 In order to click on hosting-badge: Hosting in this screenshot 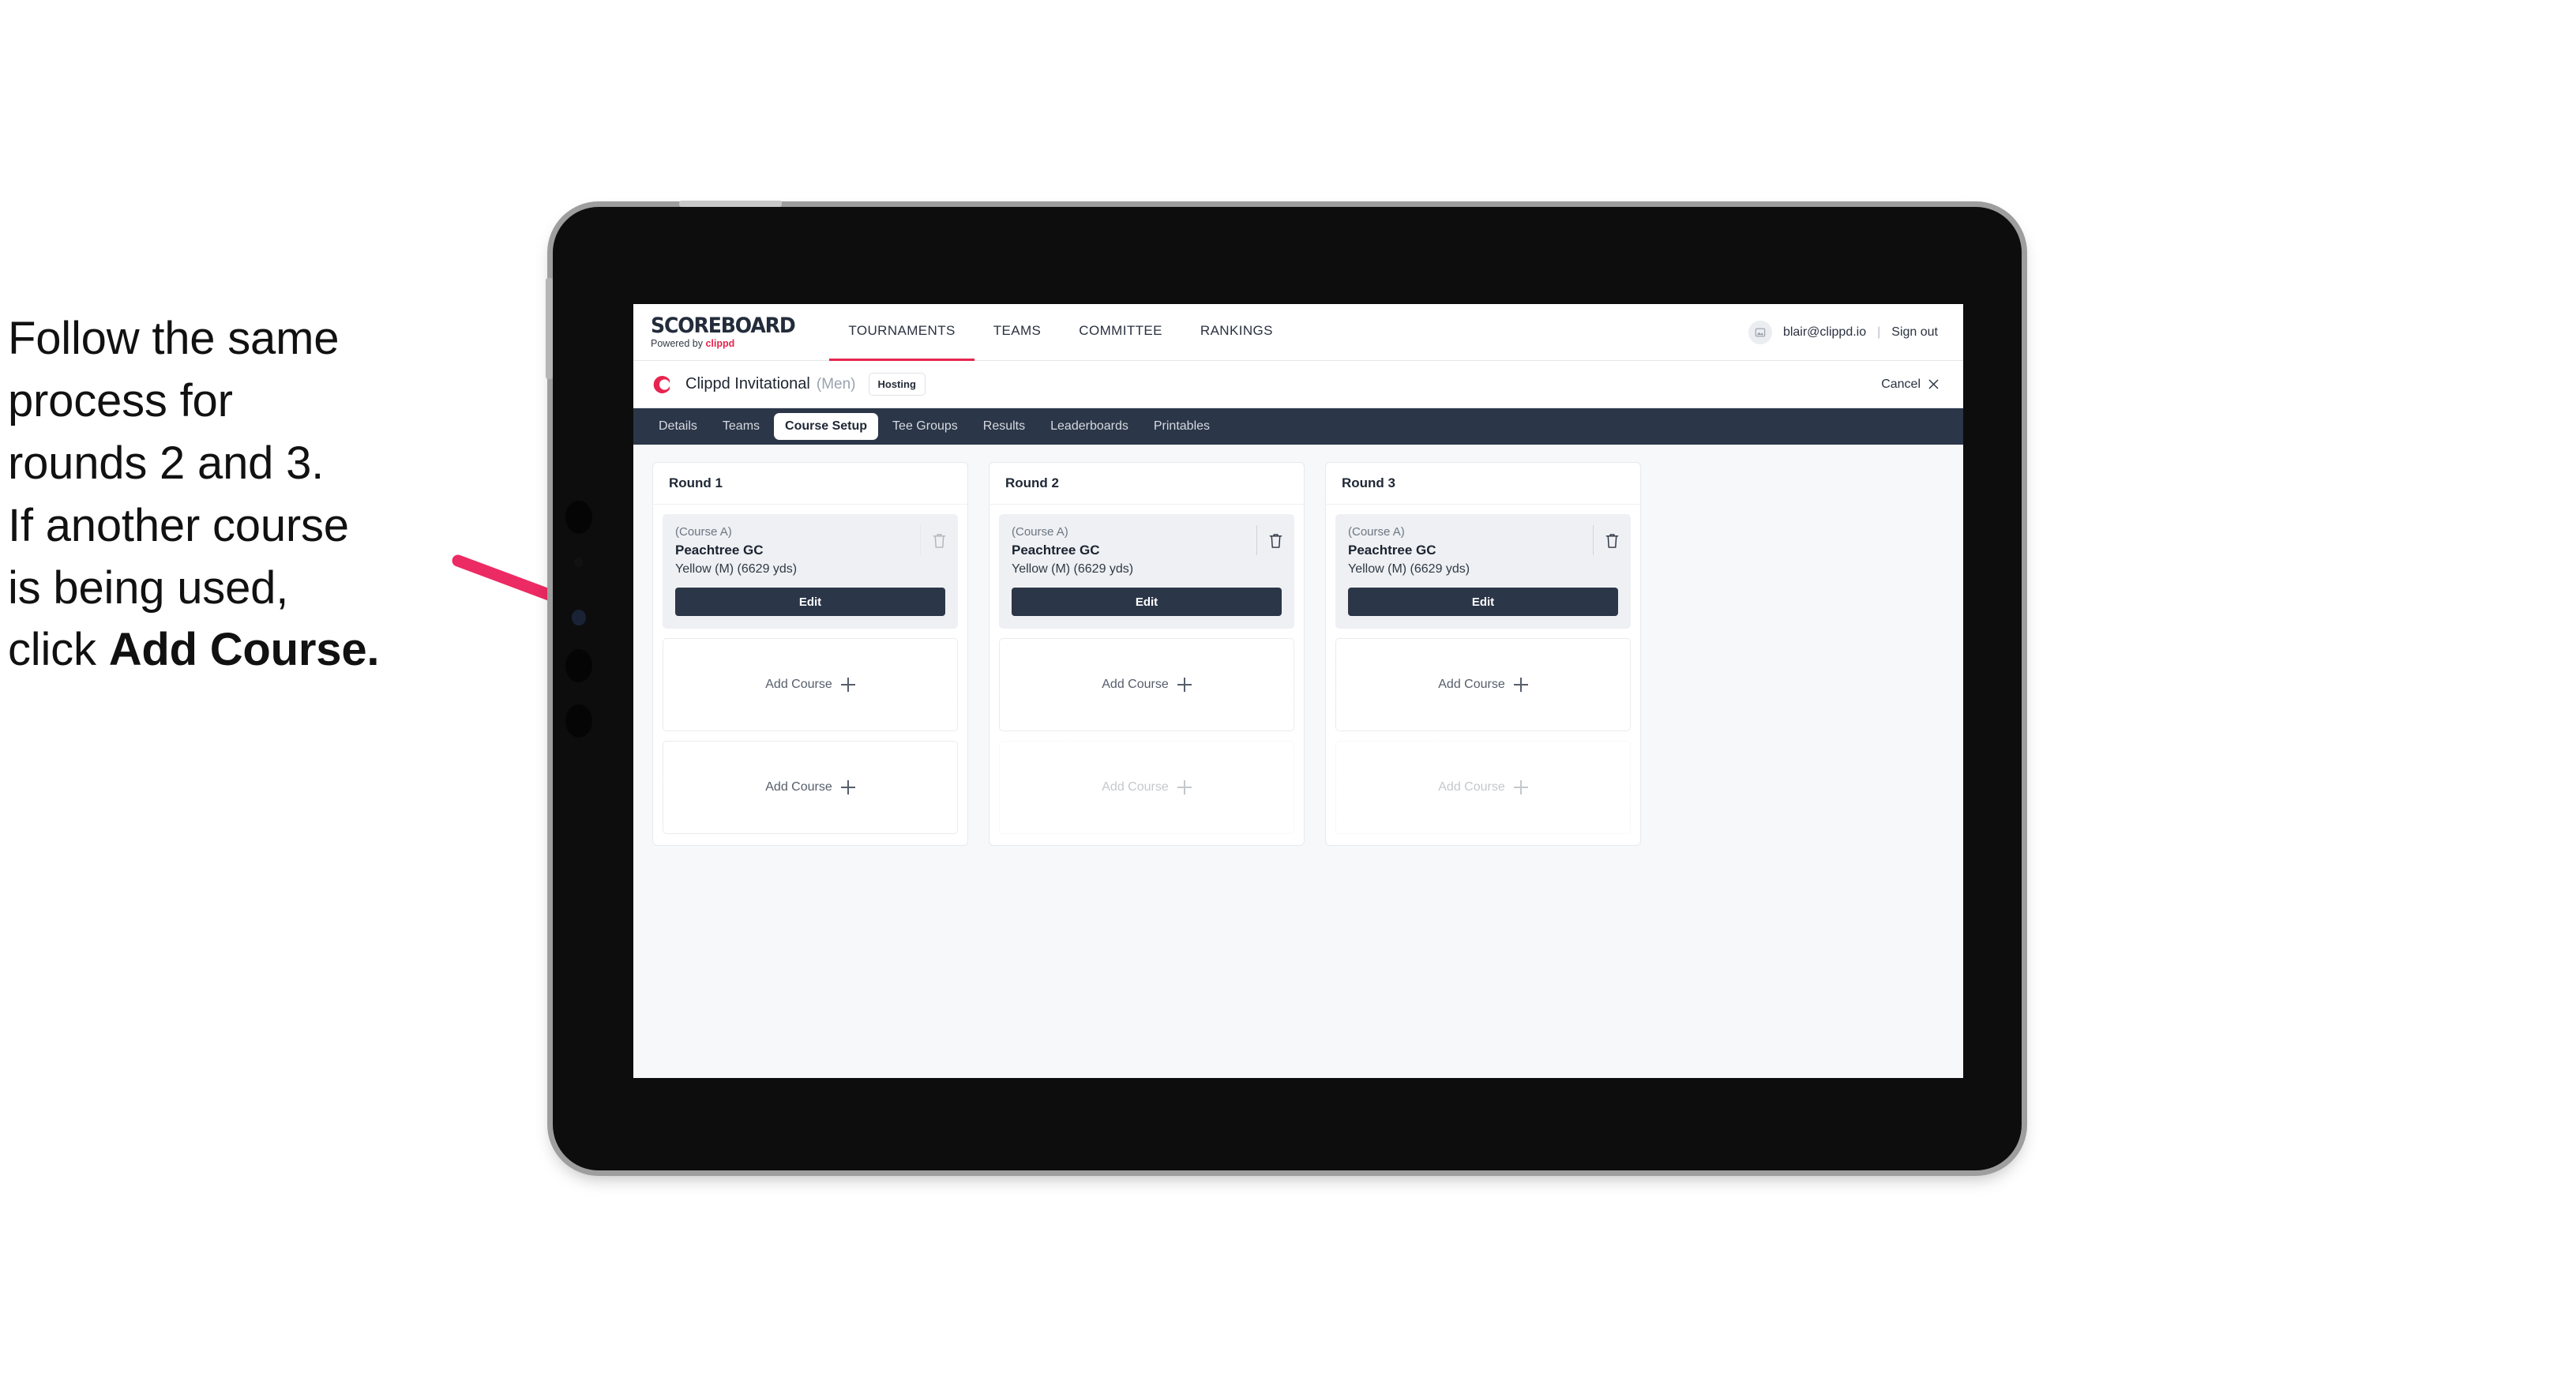, I will do `click(897, 384)`.